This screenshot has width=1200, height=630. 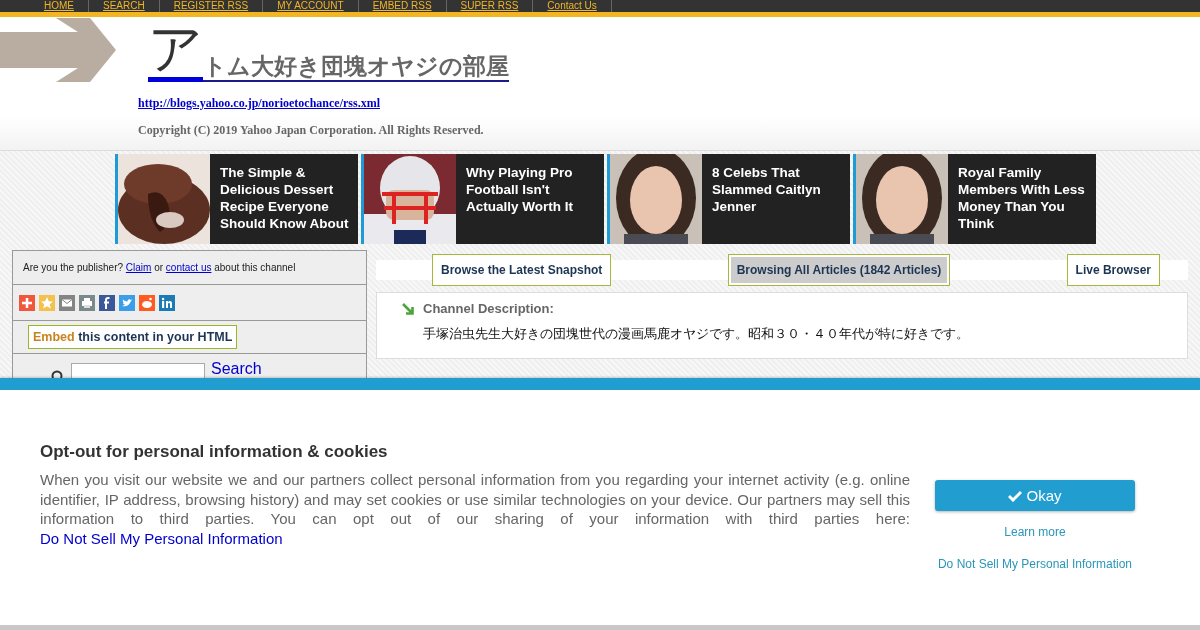 What do you see at coordinates (488, 308) in the screenshot?
I see `description-heading: Channel Description:` at bounding box center [488, 308].